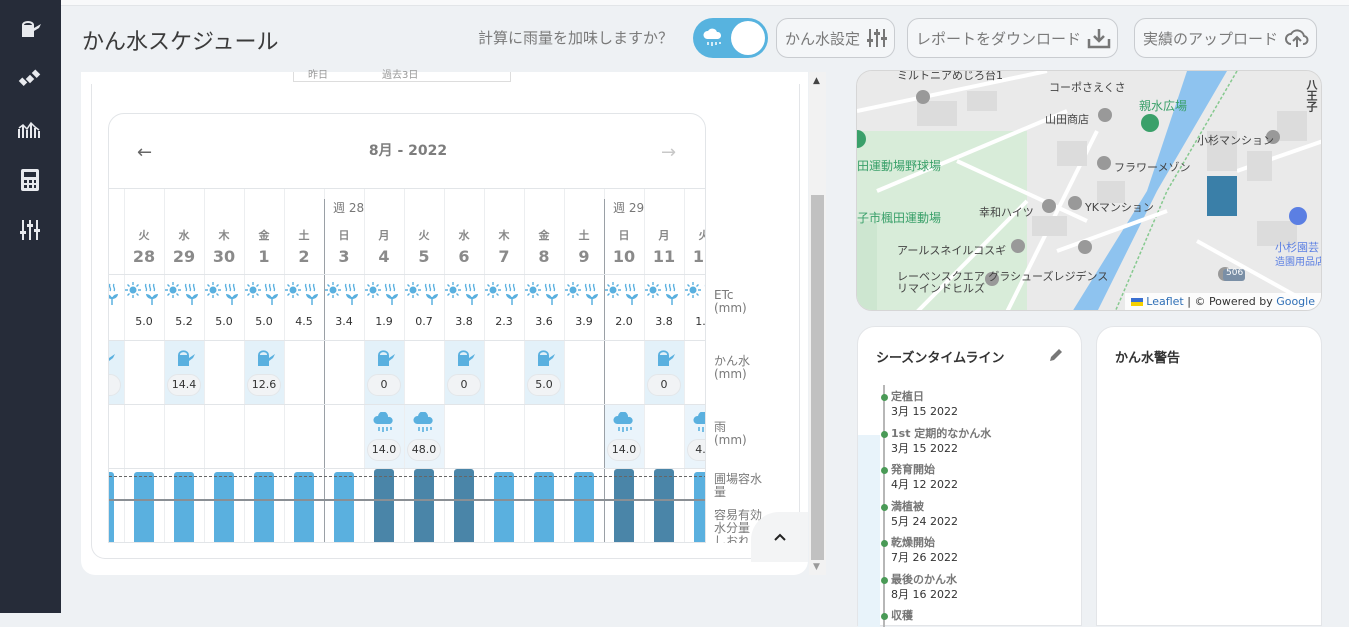 Image resolution: width=1349 pixels, height=627 pixels. What do you see at coordinates (924, 557) in the screenshot?
I see `timeline-date: 7月 26 2022` at bounding box center [924, 557].